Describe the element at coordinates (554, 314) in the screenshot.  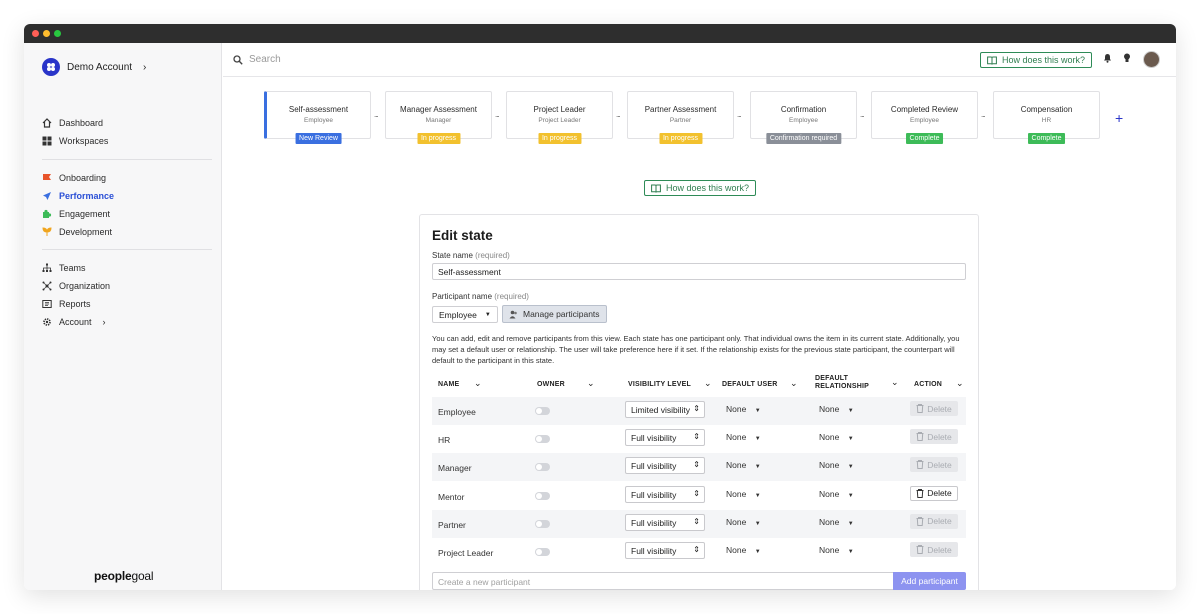
I see `manage-participants-button: Manage participants` at that location.